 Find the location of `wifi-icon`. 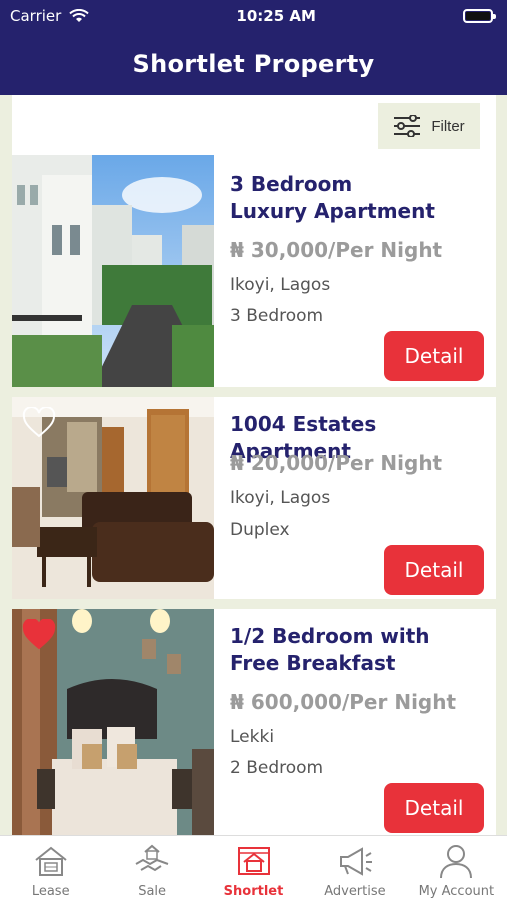

wifi-icon is located at coordinates (79, 15).